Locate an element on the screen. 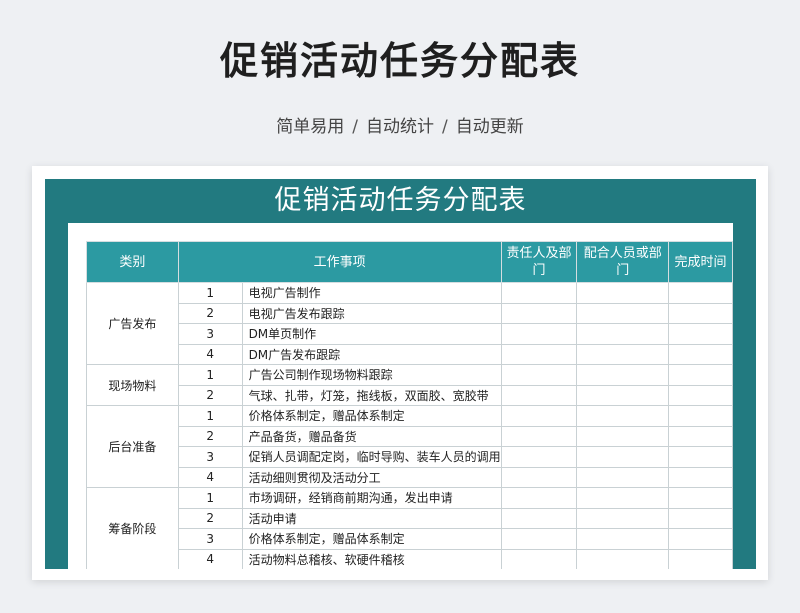 This screenshot has height=613, width=800. table-row: 现场物料 1 广告公司制作现场物料跟踪 is located at coordinates (409, 385).